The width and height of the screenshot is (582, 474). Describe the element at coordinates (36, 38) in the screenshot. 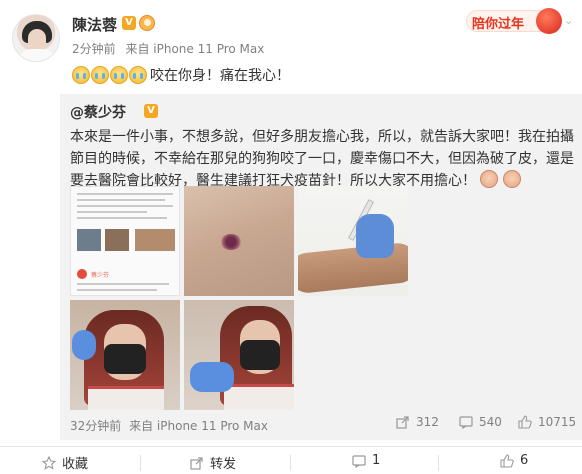

I see `avatar` at that location.